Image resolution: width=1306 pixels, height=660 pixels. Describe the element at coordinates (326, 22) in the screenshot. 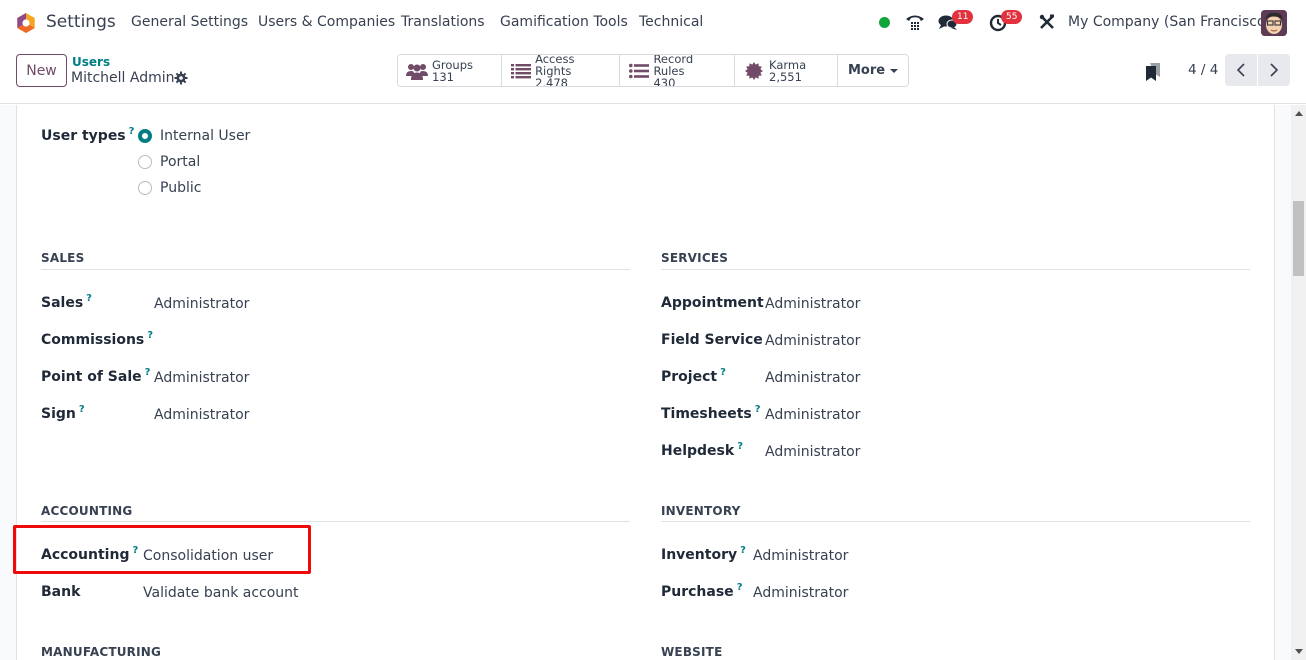

I see `menu-users-companies: Users & Companies` at that location.